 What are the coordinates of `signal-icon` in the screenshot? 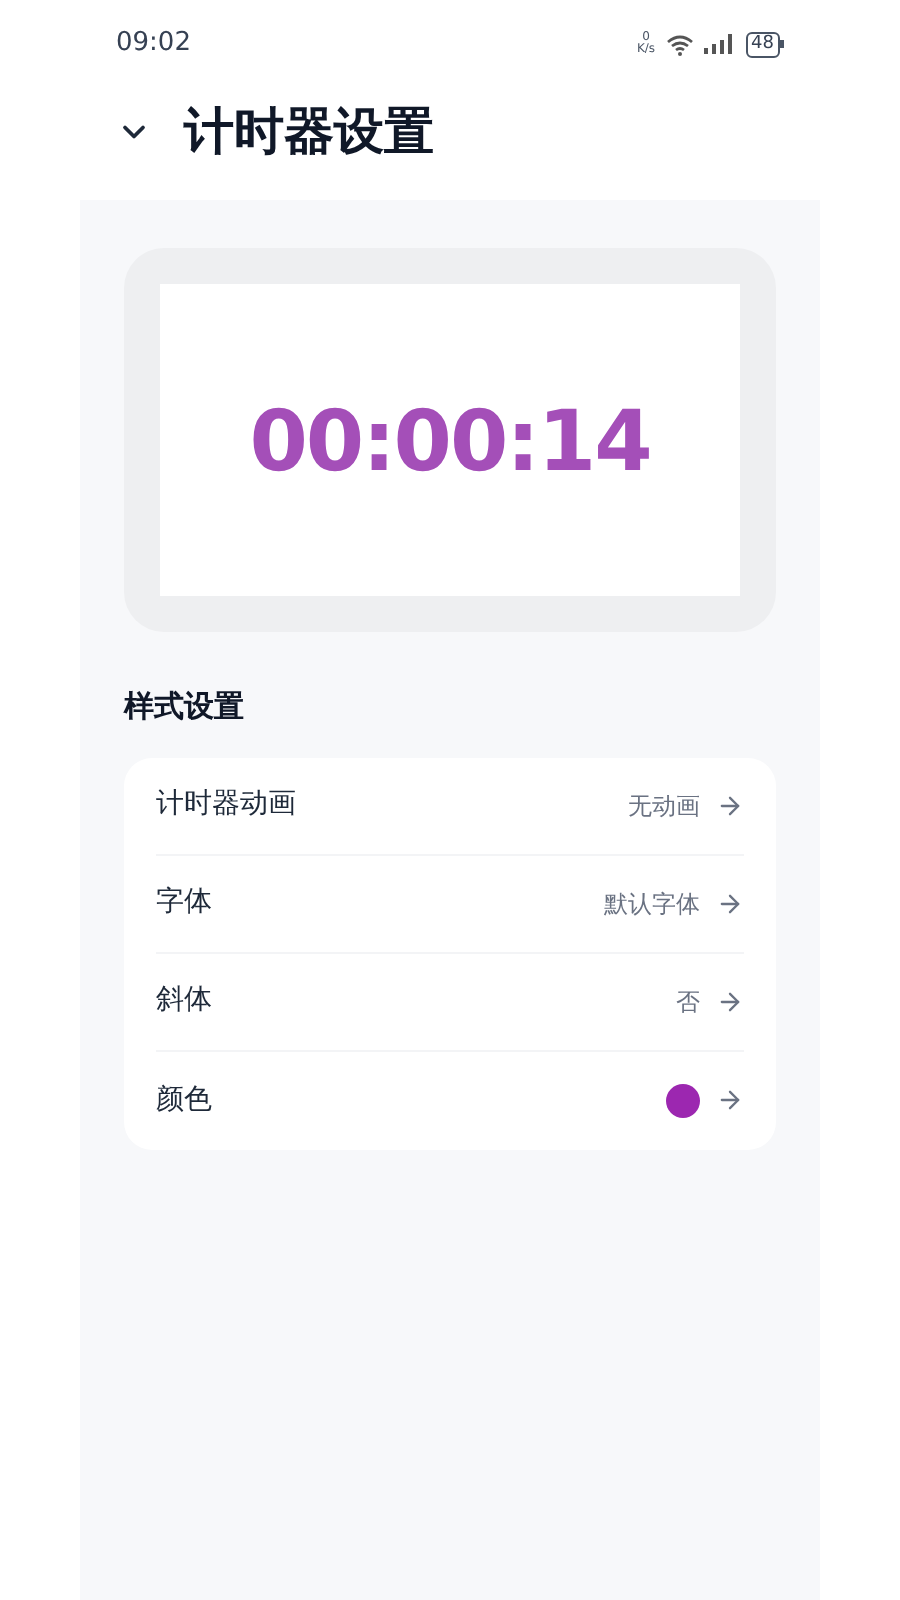 It's located at (719, 44).